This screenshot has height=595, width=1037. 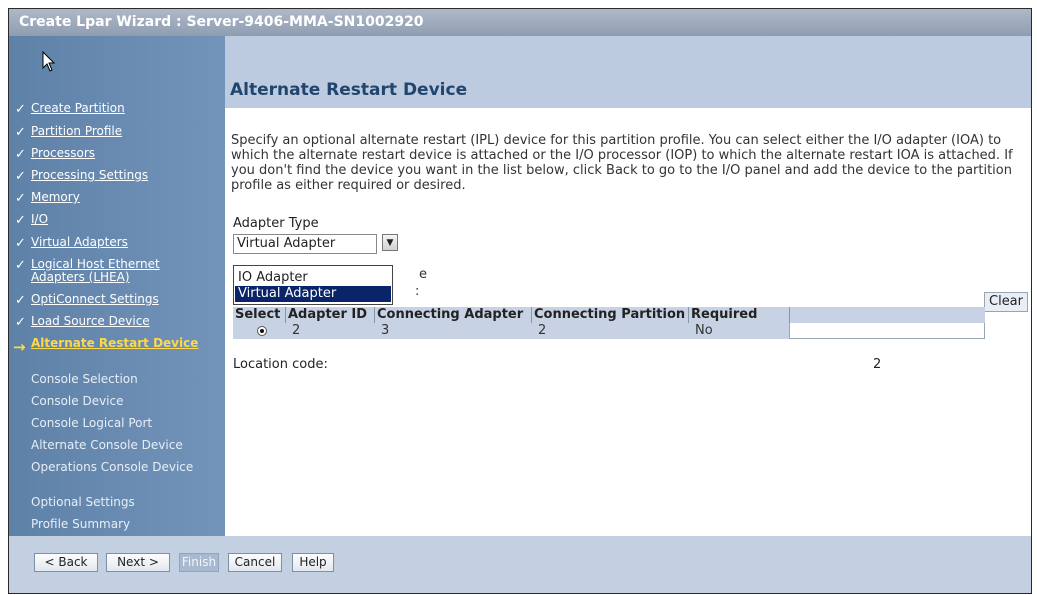 I want to click on column-header-connecting-partition: Connecting Partition, so click(x=610, y=314).